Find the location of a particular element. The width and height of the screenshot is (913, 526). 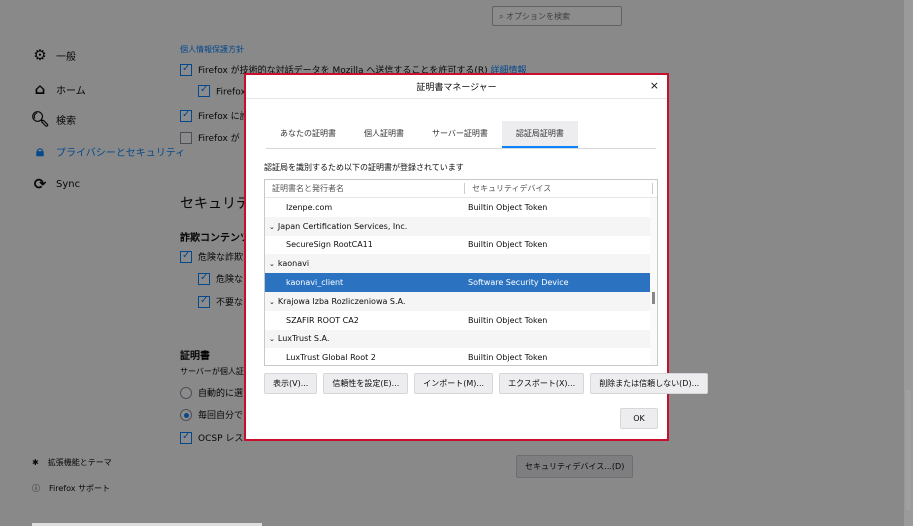

tree-group-name: ⌄ Krajowa Izba Rozliczeniowa S.A. is located at coordinates (365, 301).